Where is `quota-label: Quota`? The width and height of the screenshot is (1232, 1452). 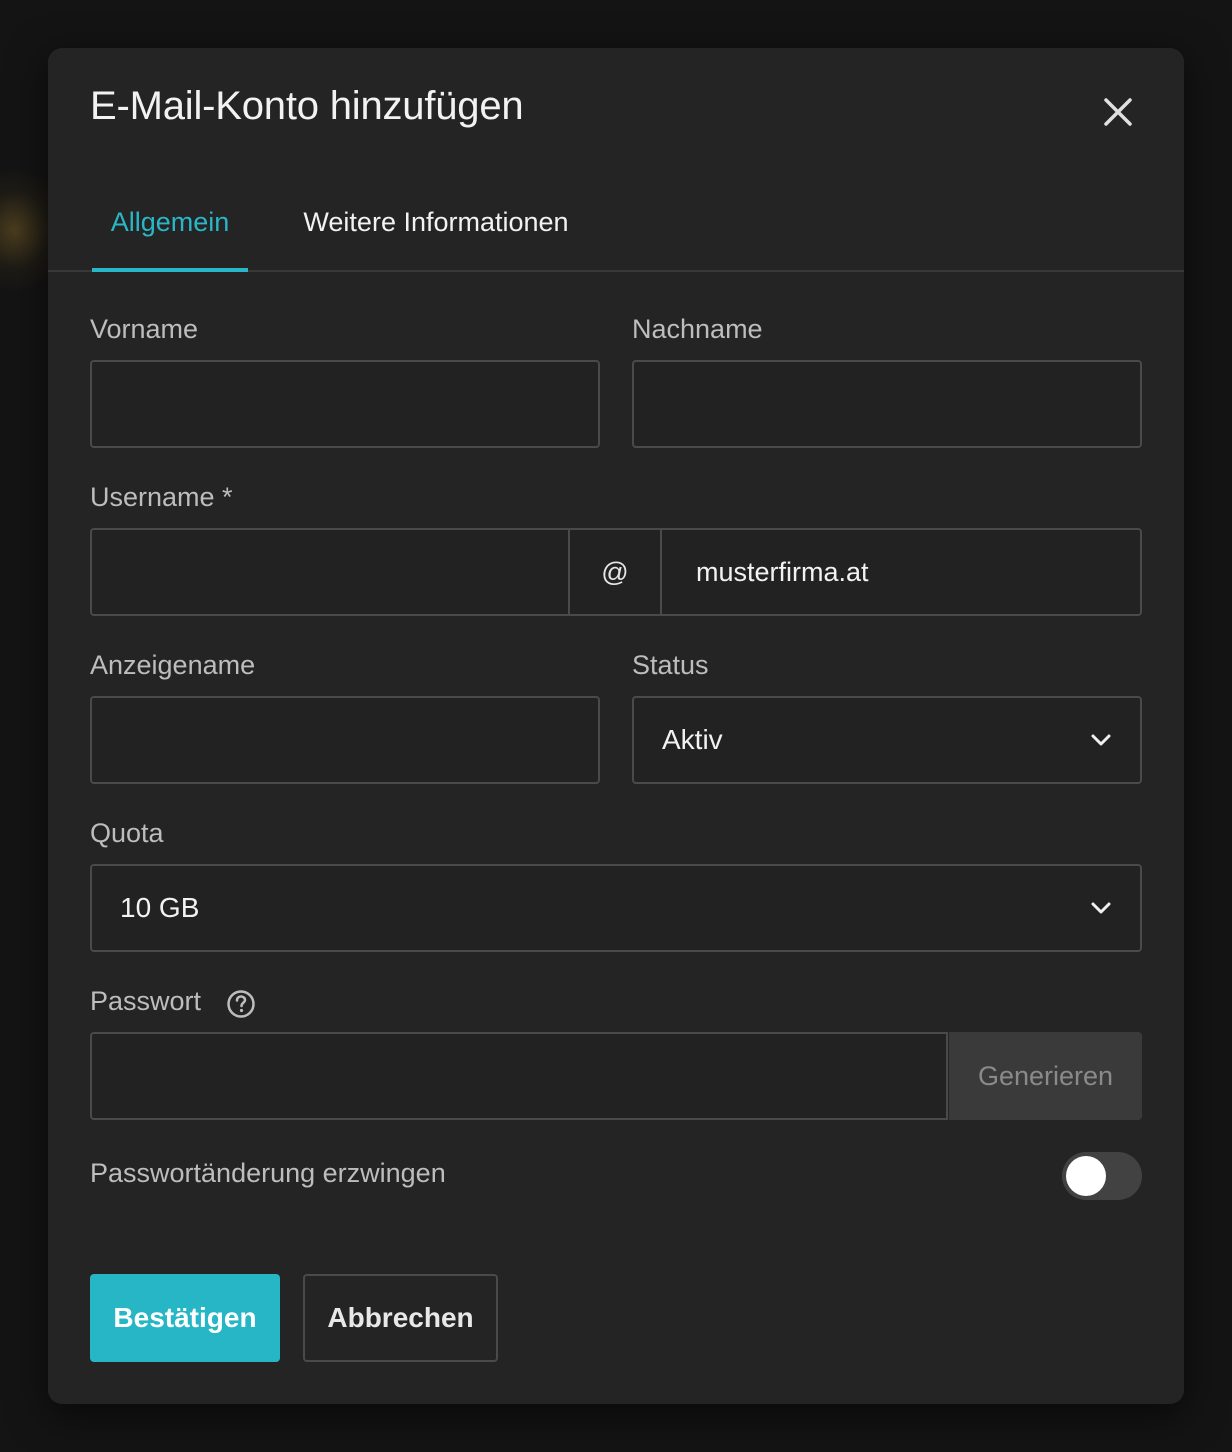
quota-label: Quota is located at coordinates (127, 833).